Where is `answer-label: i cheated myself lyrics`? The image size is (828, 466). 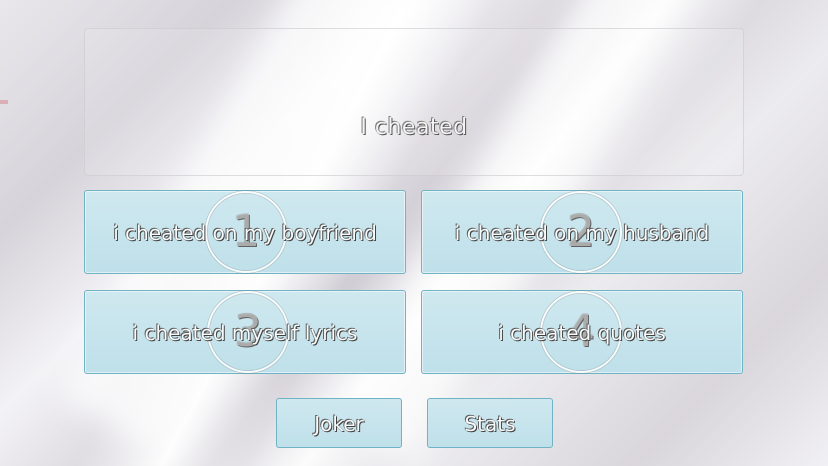
answer-label: i cheated myself lyrics is located at coordinates (245, 333).